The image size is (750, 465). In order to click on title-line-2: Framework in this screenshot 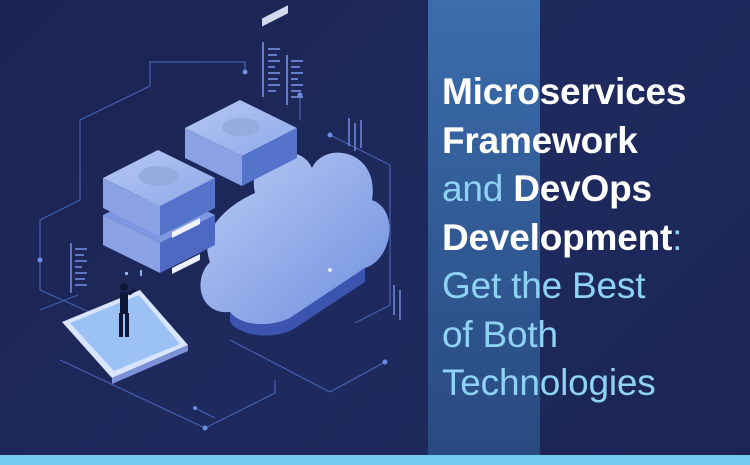, I will do `click(540, 140)`.